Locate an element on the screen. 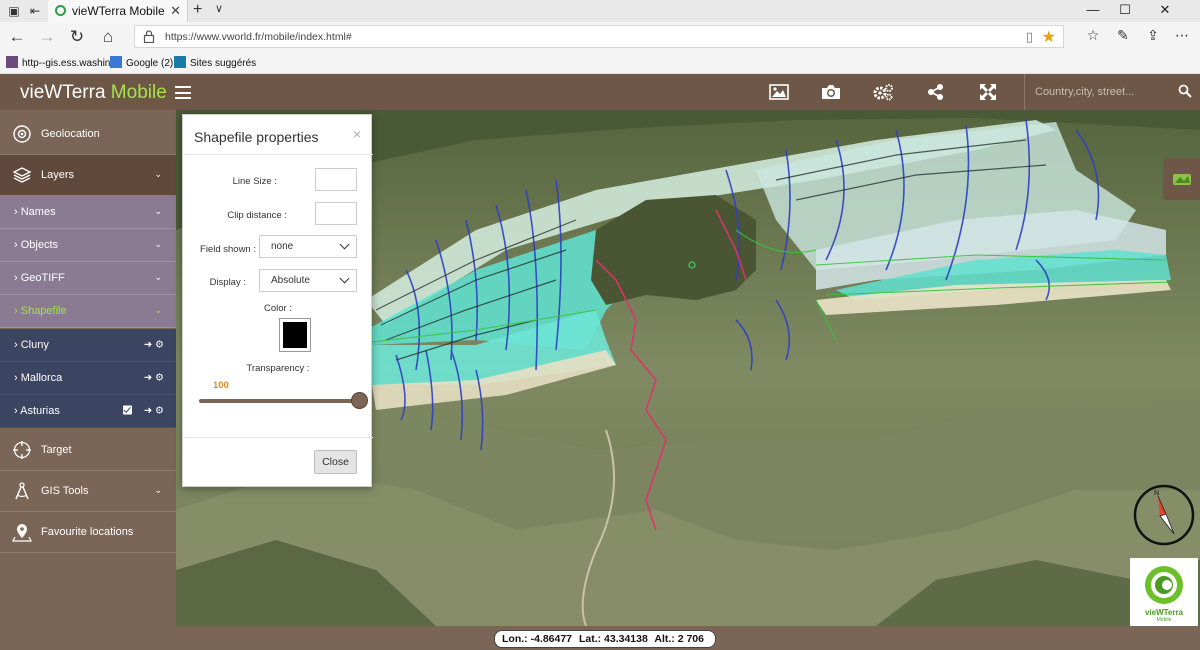  reading-view-icon: ▯ is located at coordinates (1029, 37).